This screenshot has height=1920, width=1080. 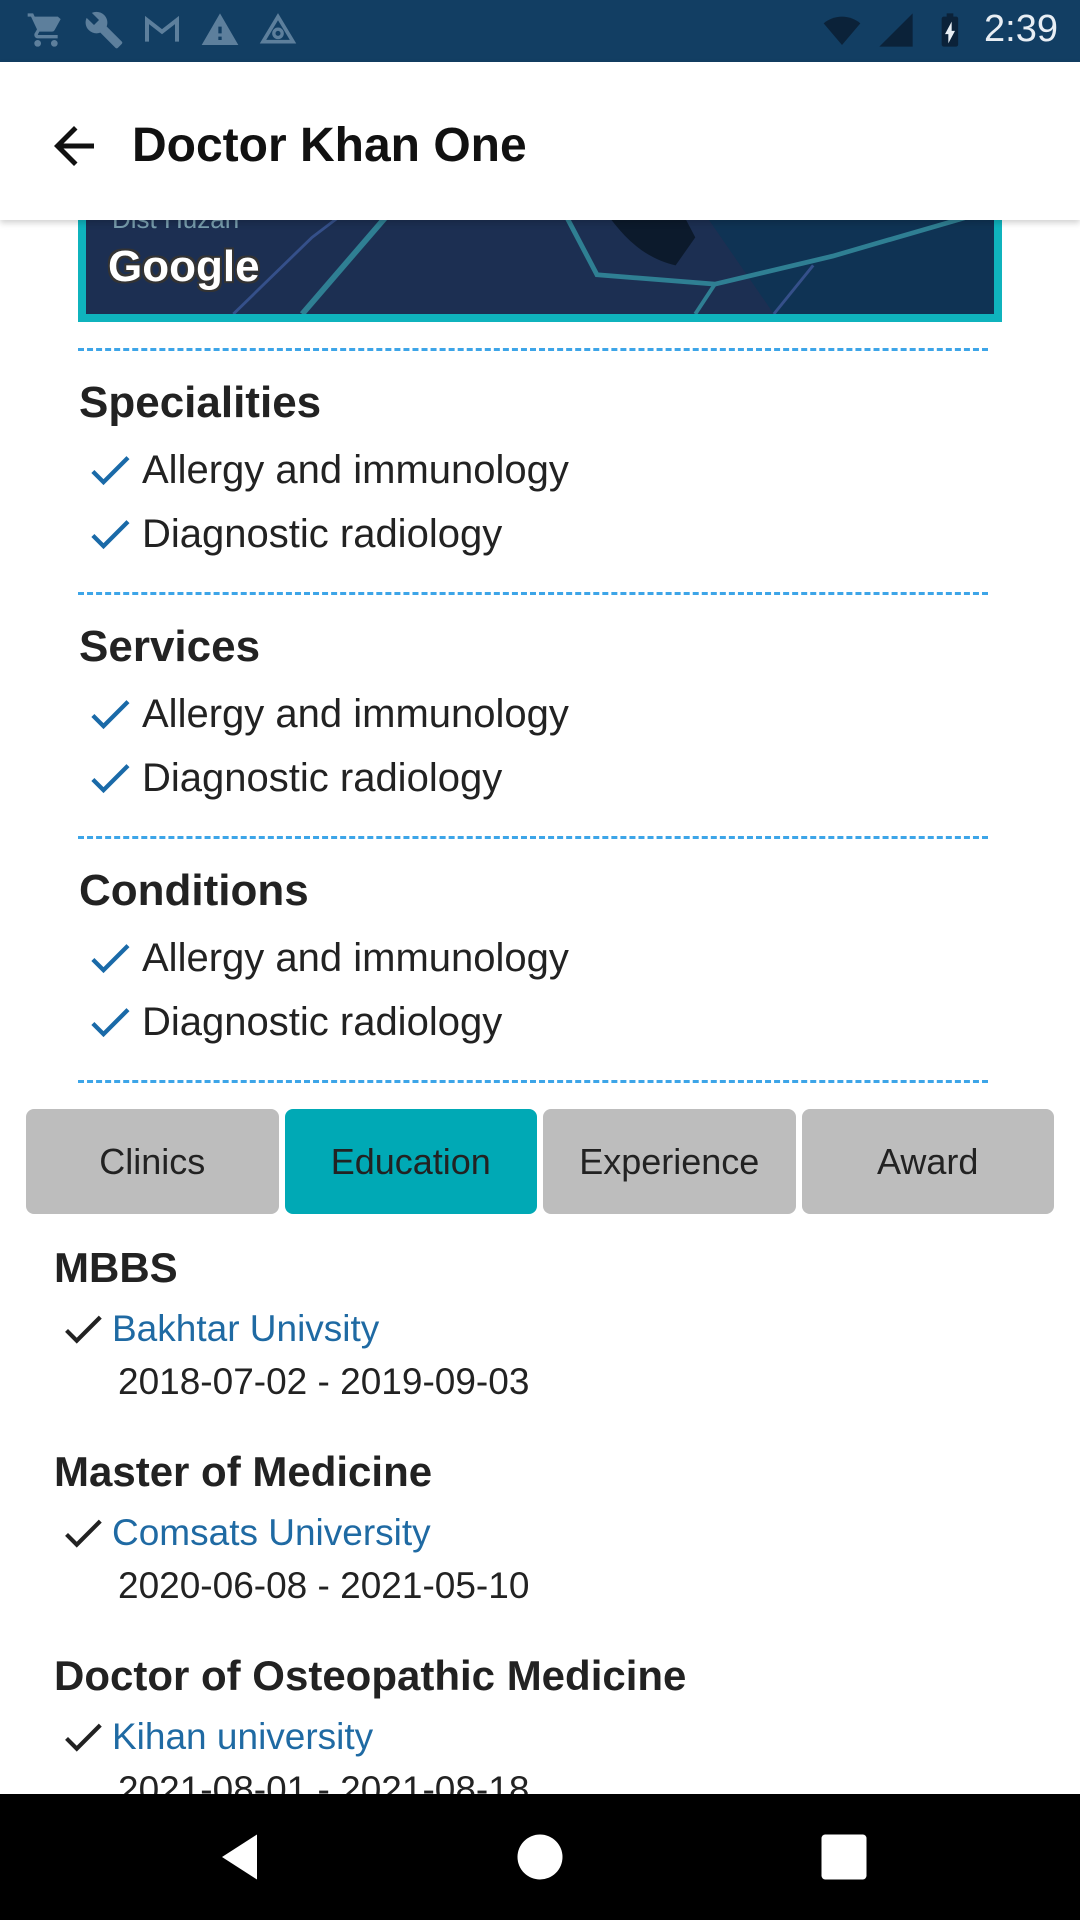 I want to click on profile-tabs: Clinics Education Experience Award, so click(x=540, y=1161).